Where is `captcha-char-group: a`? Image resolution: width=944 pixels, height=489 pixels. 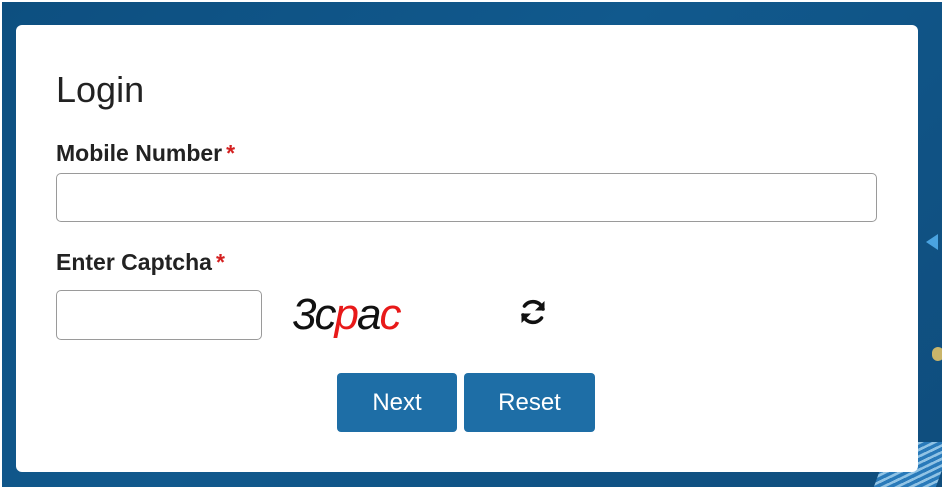 captcha-char-group: a is located at coordinates (369, 314).